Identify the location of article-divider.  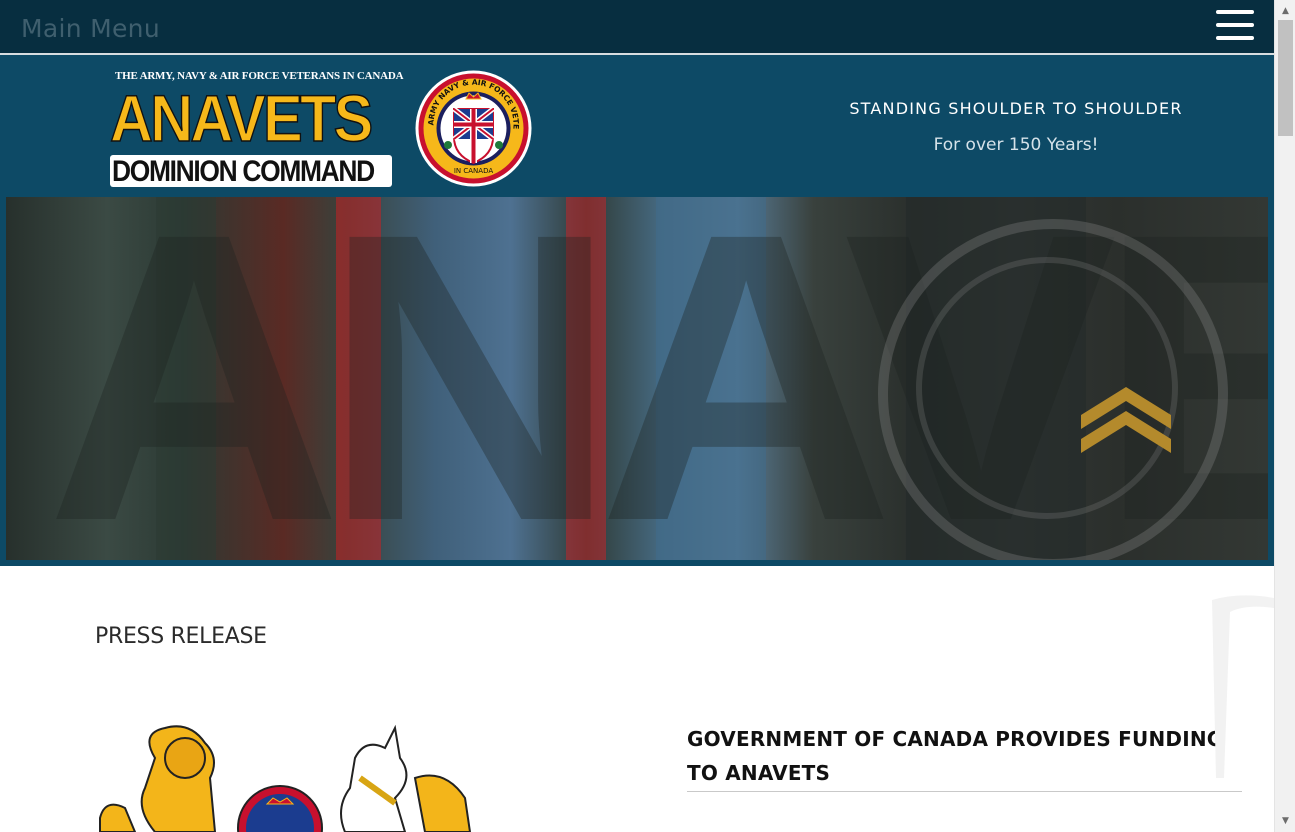
(964, 791).